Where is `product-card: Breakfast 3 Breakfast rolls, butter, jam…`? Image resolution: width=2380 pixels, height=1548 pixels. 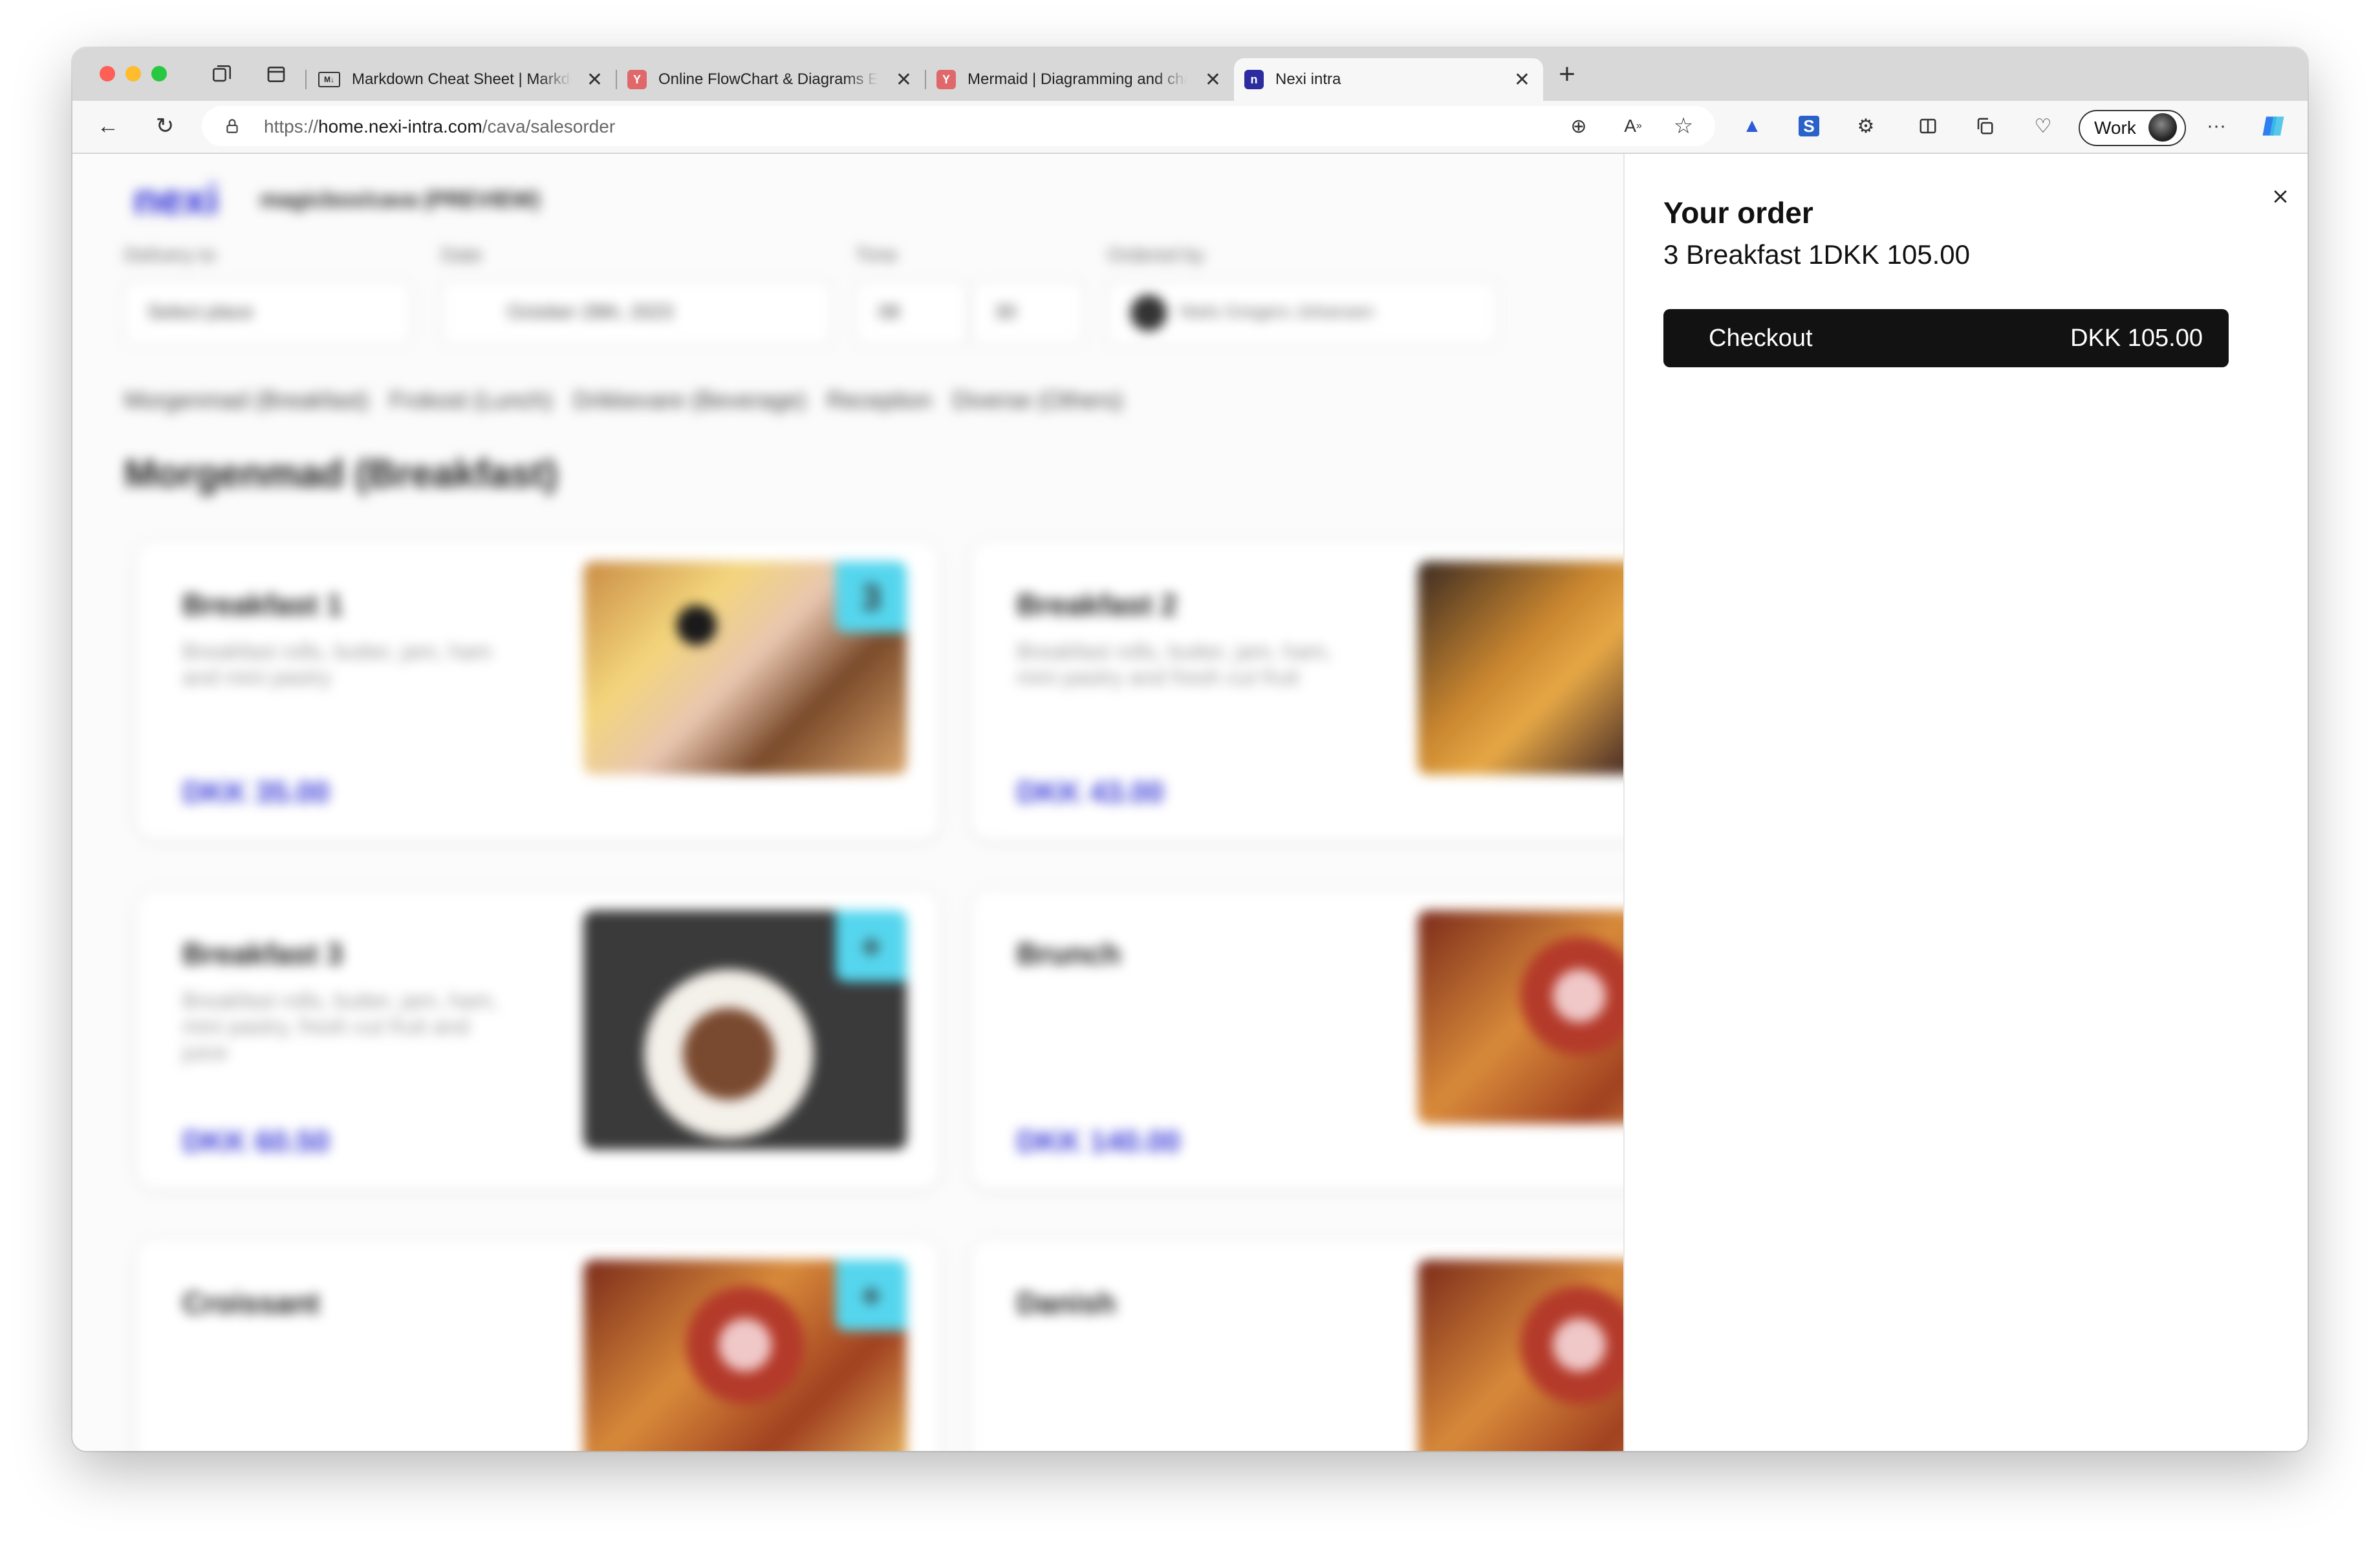
product-card: Breakfast 3 Breakfast rolls, butter, jam… is located at coordinates (538, 1039).